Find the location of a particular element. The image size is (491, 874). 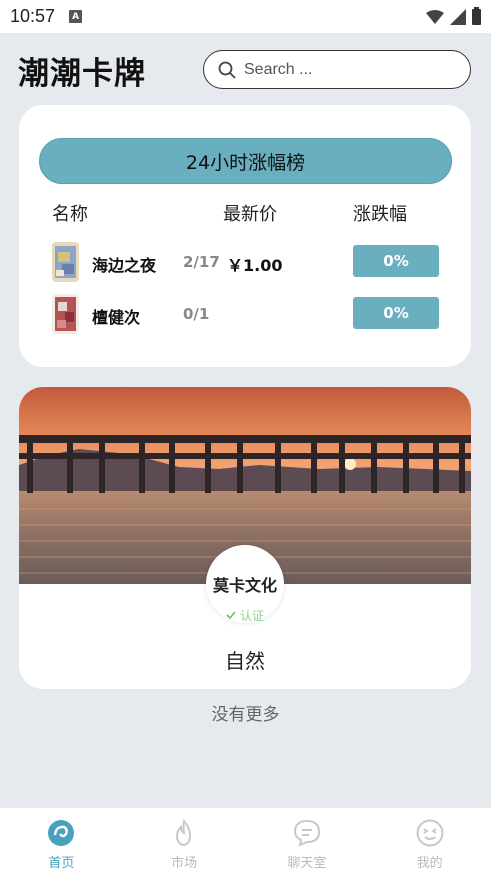

verified-label: 认证 is located at coordinates (251, 615).